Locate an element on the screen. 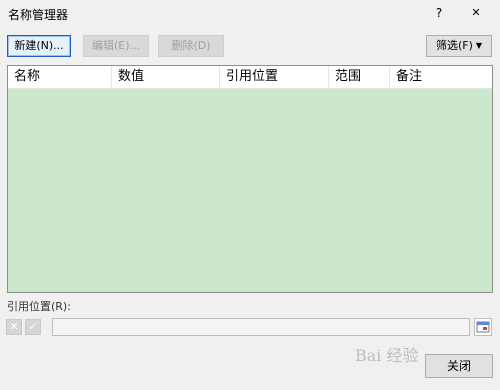 This screenshot has height=390, width=500. cancel-reference-icon: ✕ is located at coordinates (14, 327).